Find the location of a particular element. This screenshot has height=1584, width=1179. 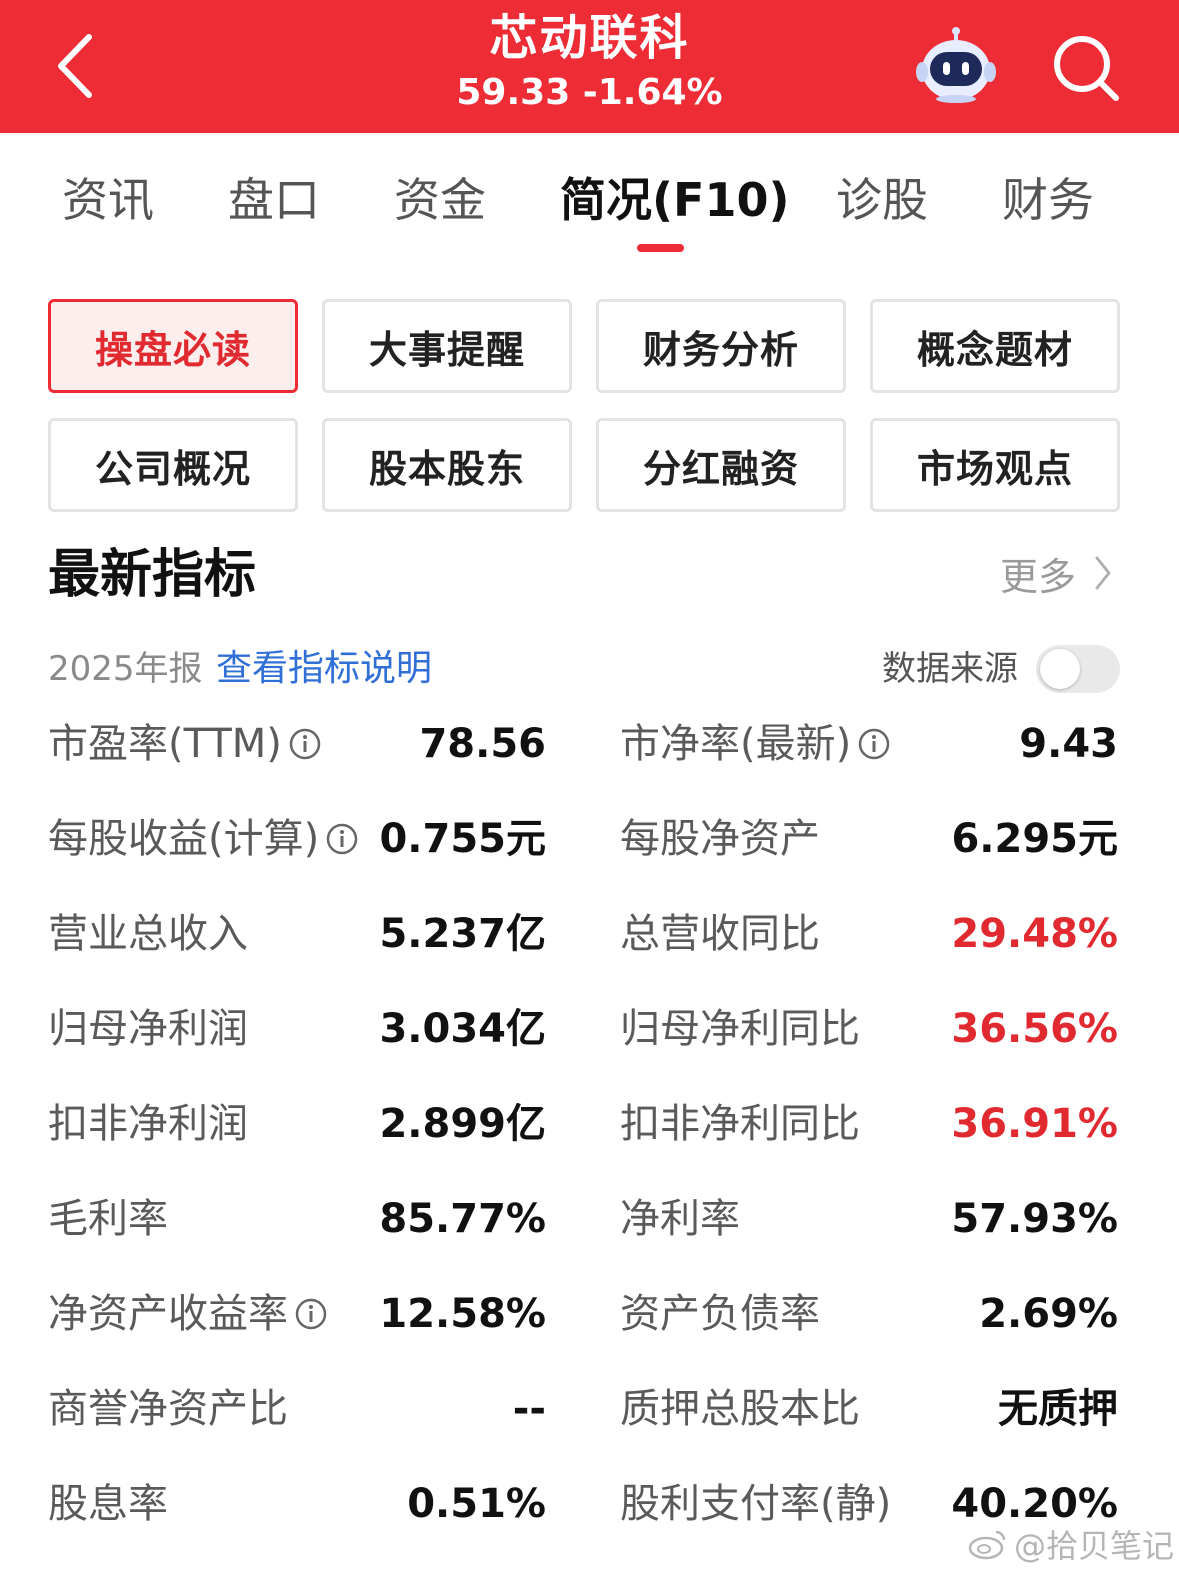

metric-explanation-link: 查看指标说明 is located at coordinates (324, 669).